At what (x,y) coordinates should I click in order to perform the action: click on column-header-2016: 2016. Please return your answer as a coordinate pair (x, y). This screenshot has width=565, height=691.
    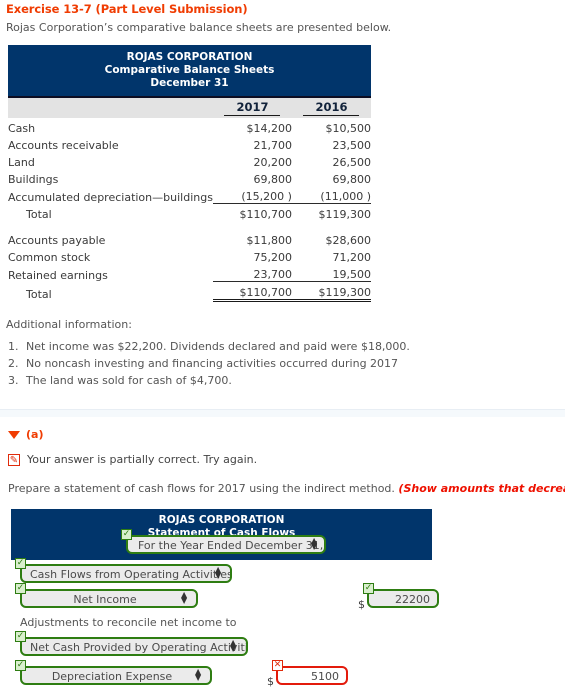
    Looking at the image, I should click on (331, 108).